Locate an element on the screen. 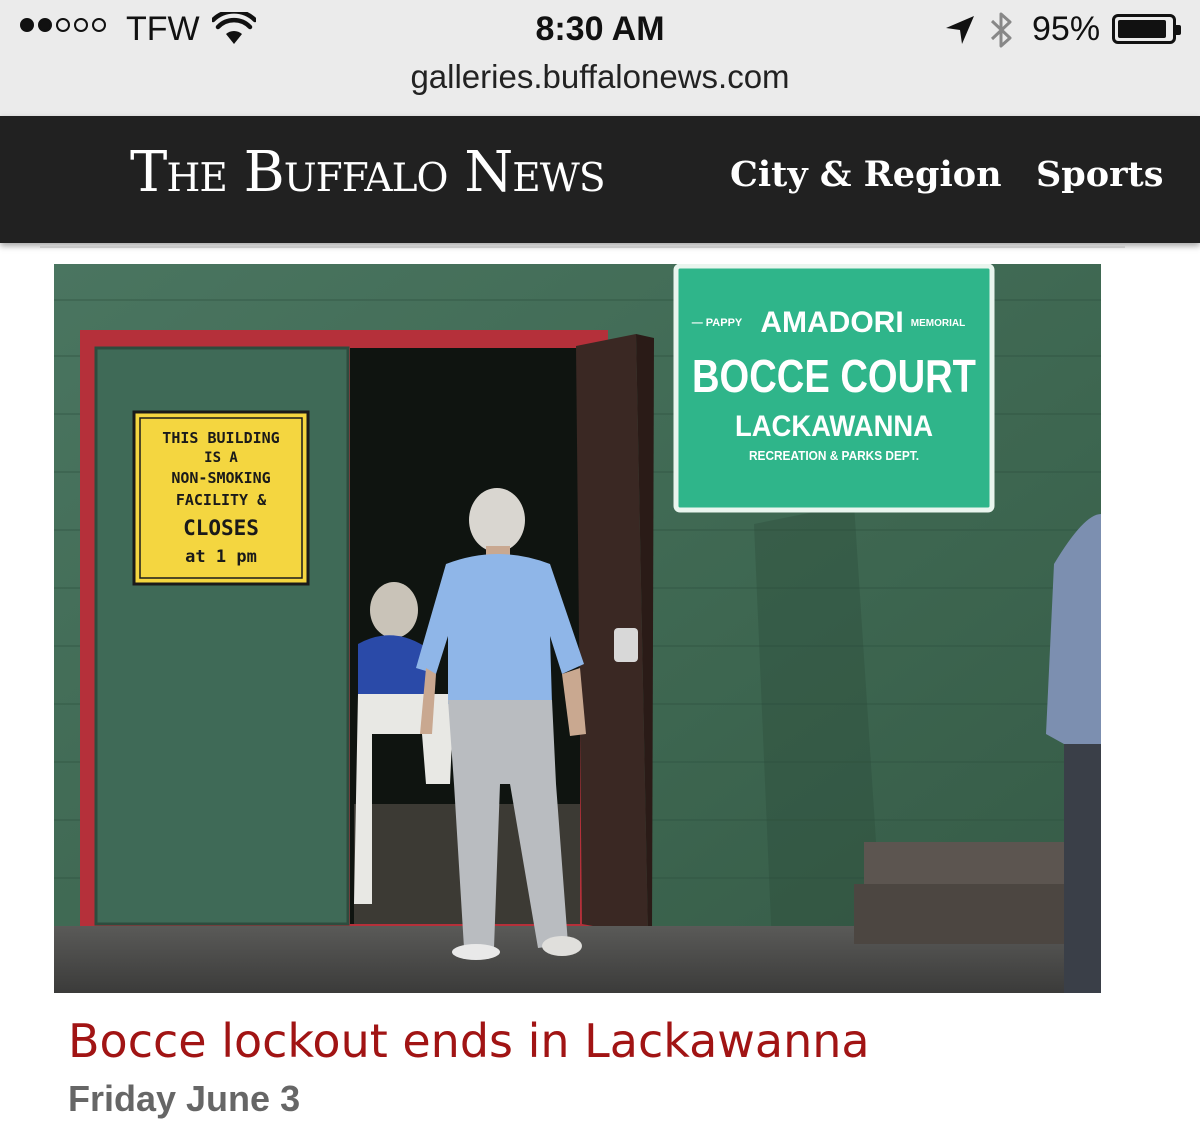 This screenshot has width=1200, height=1132. nav-link-sports: Sports is located at coordinates (1099, 174).